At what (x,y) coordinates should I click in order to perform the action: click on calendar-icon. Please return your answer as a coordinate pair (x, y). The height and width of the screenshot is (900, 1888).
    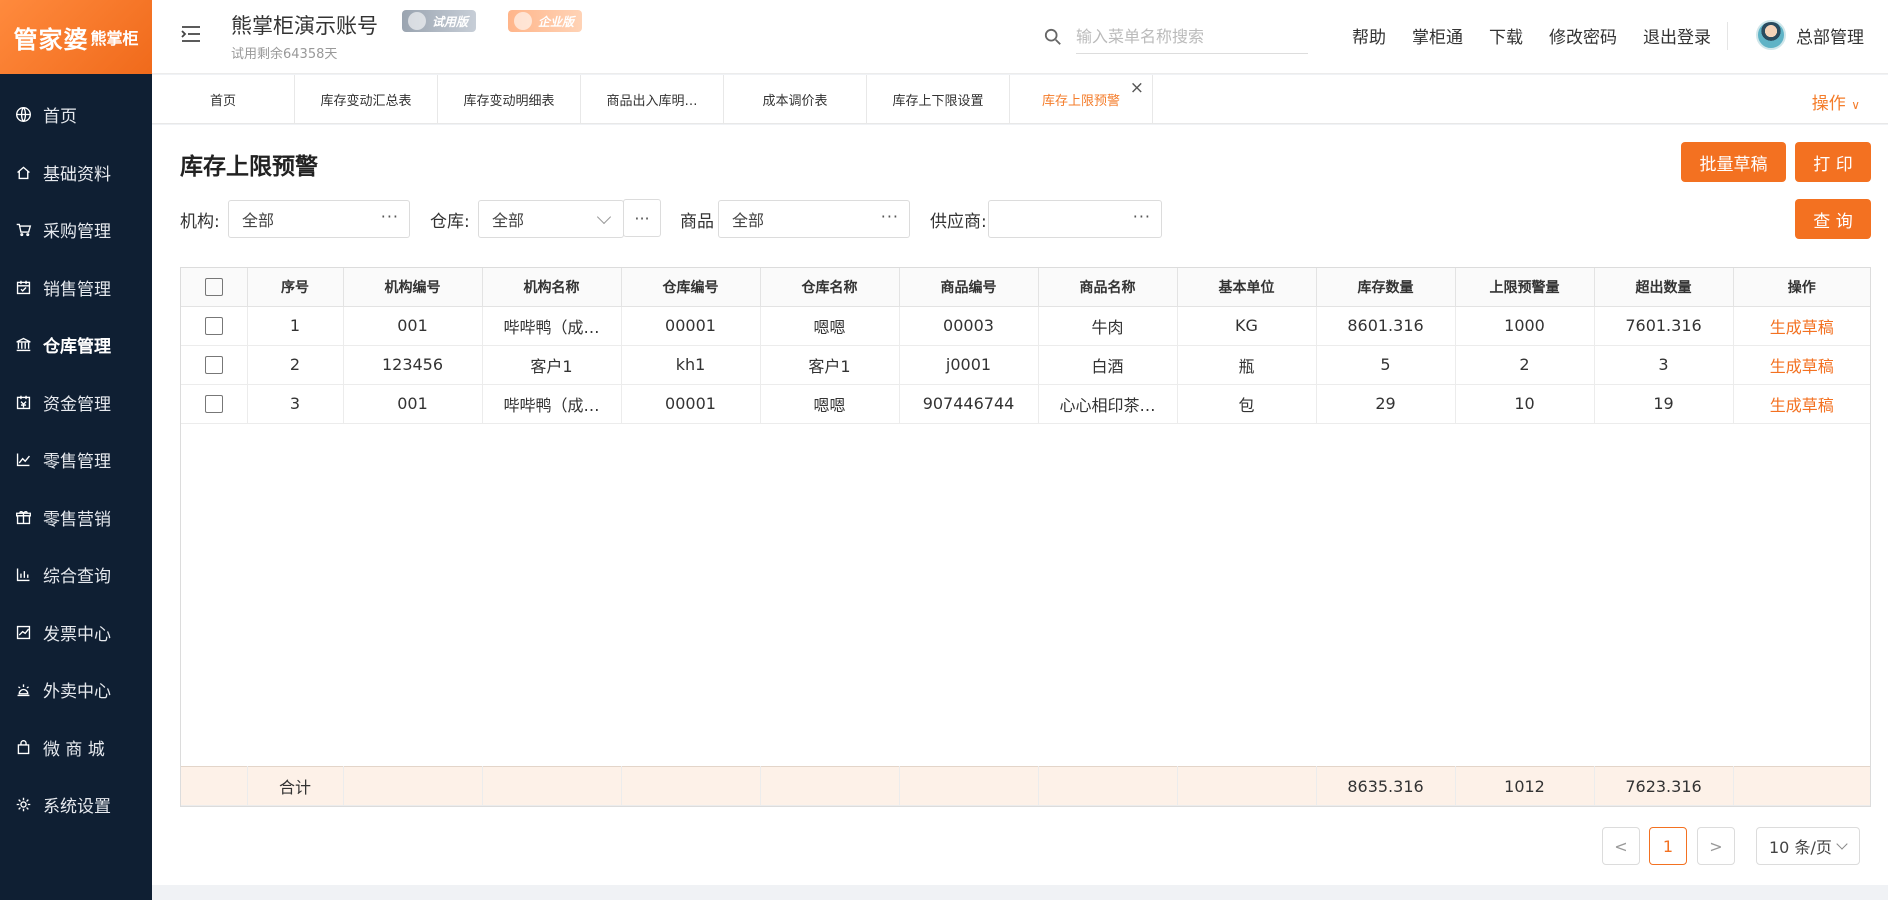
    Looking at the image, I should click on (23, 287).